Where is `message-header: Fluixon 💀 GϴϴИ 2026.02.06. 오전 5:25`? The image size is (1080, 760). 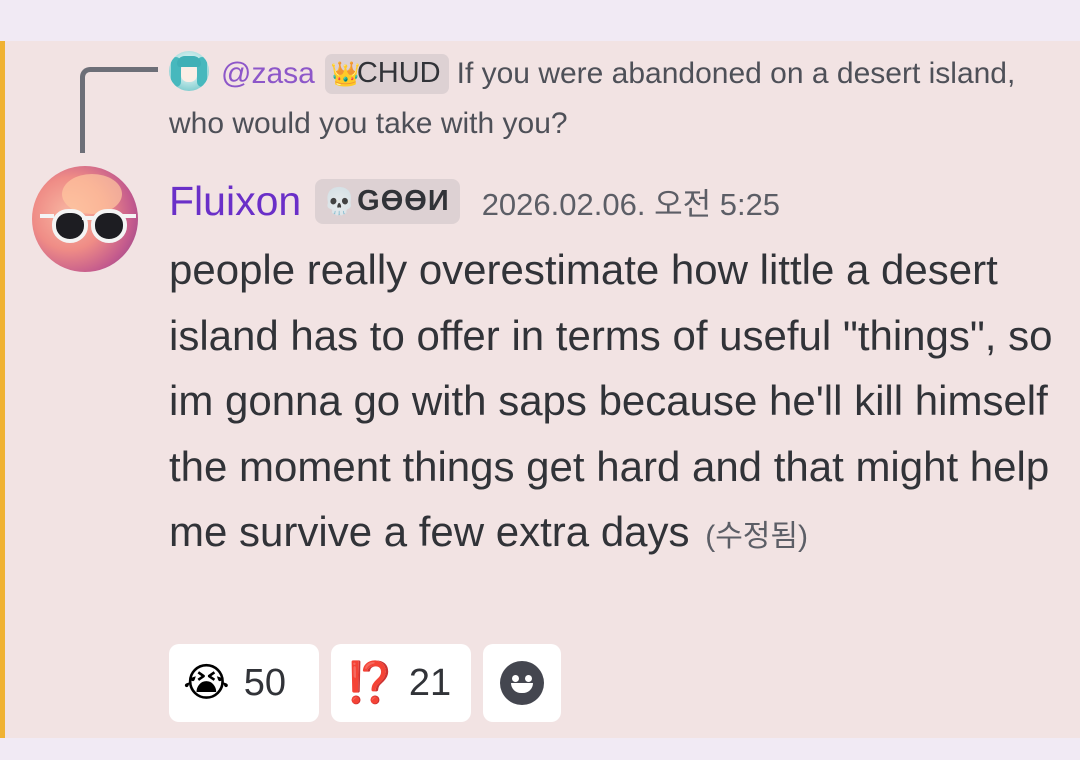
message-header: Fluixon 💀 GϴϴИ 2026.02.06. 오전 5:25 is located at coordinates (474, 201).